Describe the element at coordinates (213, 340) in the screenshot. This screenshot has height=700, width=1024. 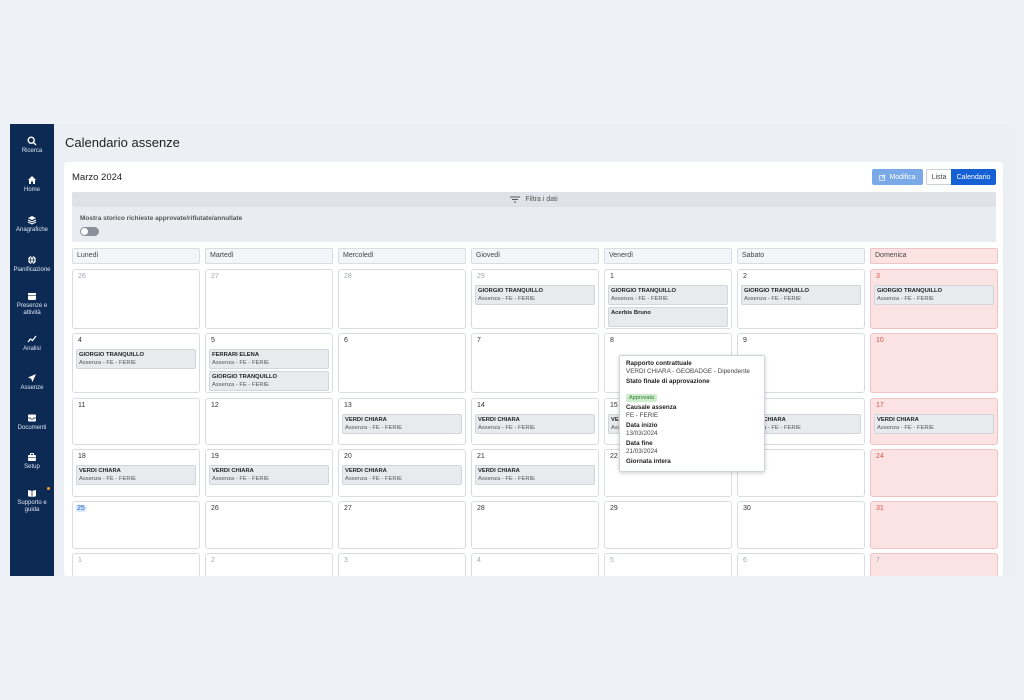
I see `day-number: 5` at that location.